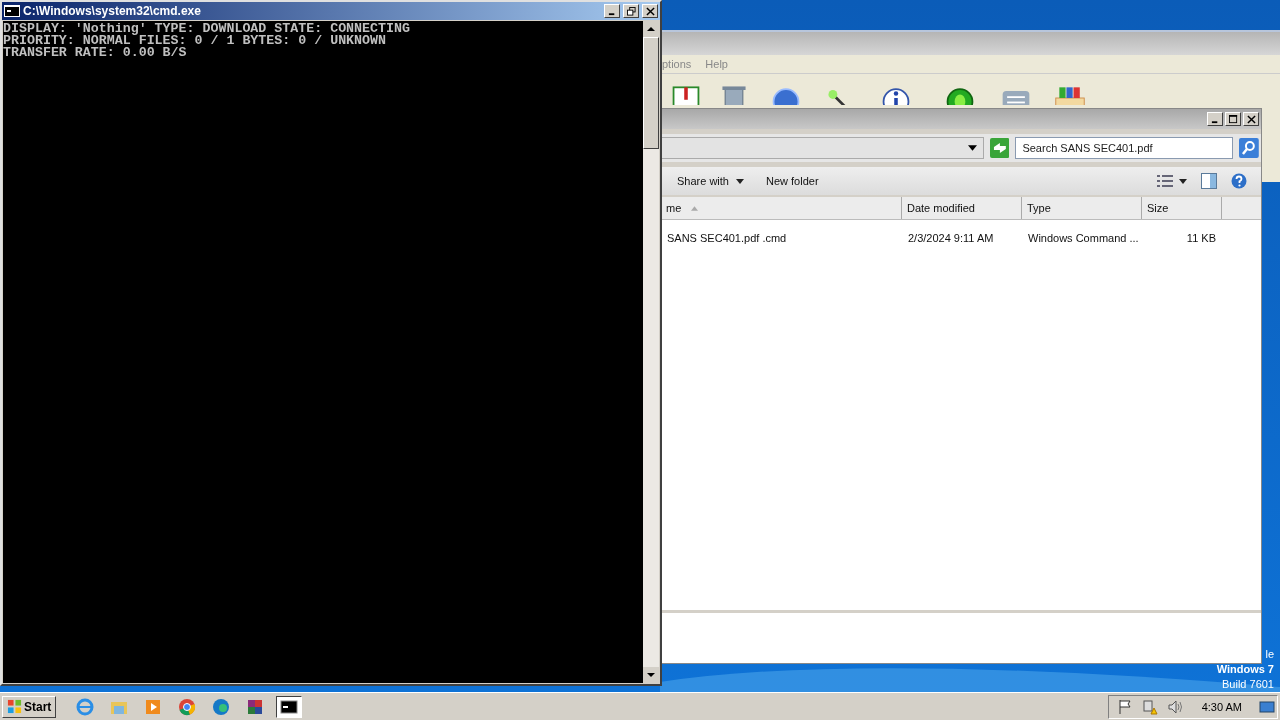  Describe the element at coordinates (1124, 706) in the screenshot. I see `flag-icon` at that location.